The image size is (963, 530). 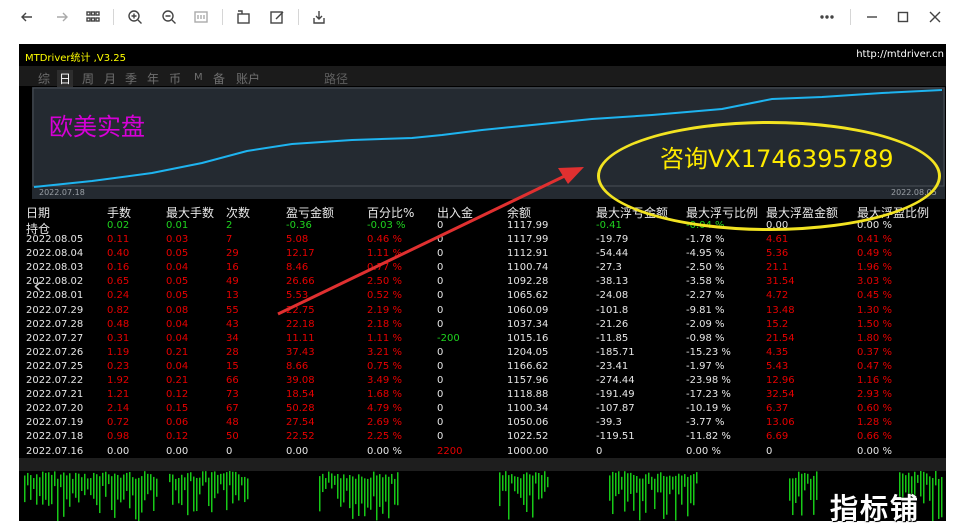 What do you see at coordinates (705, 268) in the screenshot?
I see `cell-max-float-loss-pct: -2.50 %` at bounding box center [705, 268].